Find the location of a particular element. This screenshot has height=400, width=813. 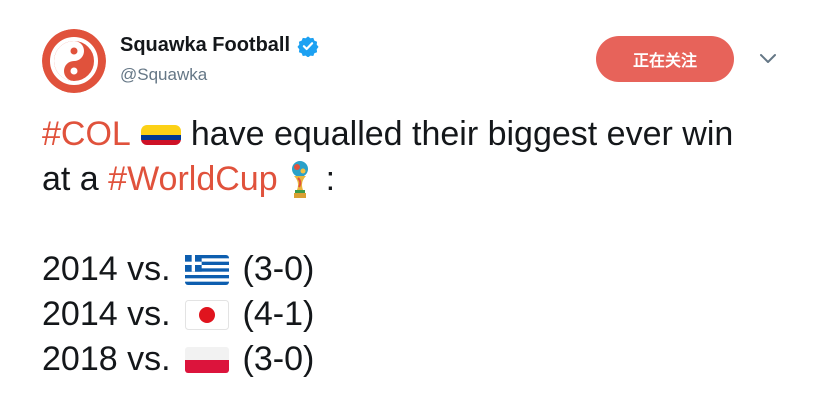

result-year-vs: 2018 vs. is located at coordinates (106, 359).